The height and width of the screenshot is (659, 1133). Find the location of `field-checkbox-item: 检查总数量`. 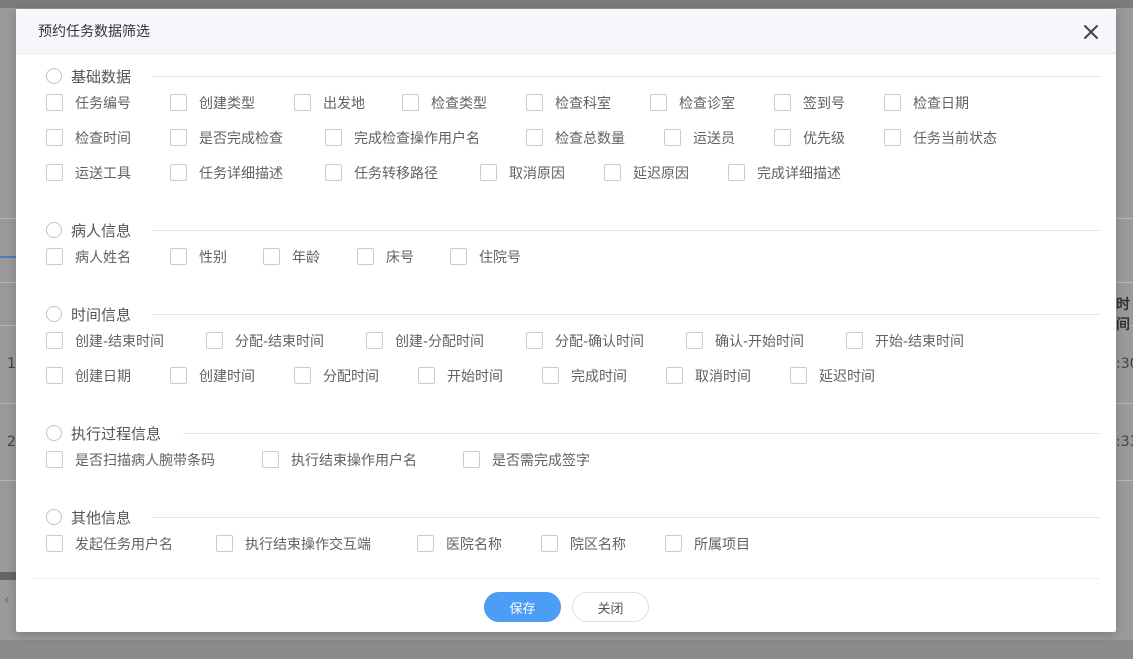

field-checkbox-item: 检查总数量 is located at coordinates (575, 137).